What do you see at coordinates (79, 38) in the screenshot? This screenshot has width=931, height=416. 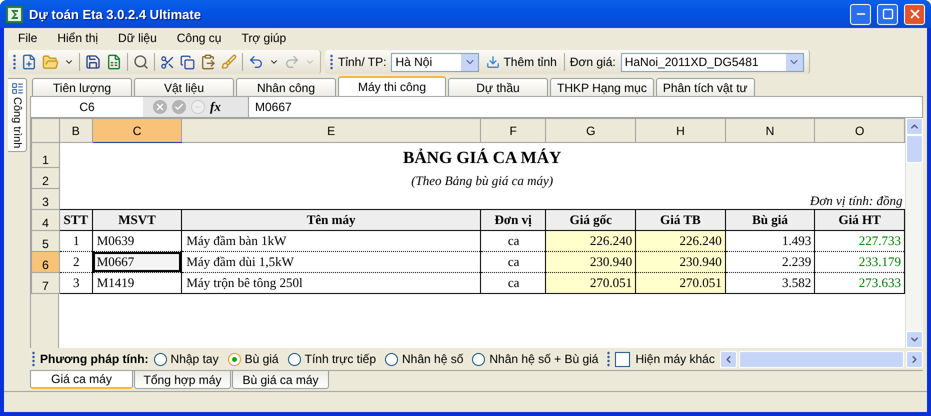 I see `menu-item: Hiển thị` at bounding box center [79, 38].